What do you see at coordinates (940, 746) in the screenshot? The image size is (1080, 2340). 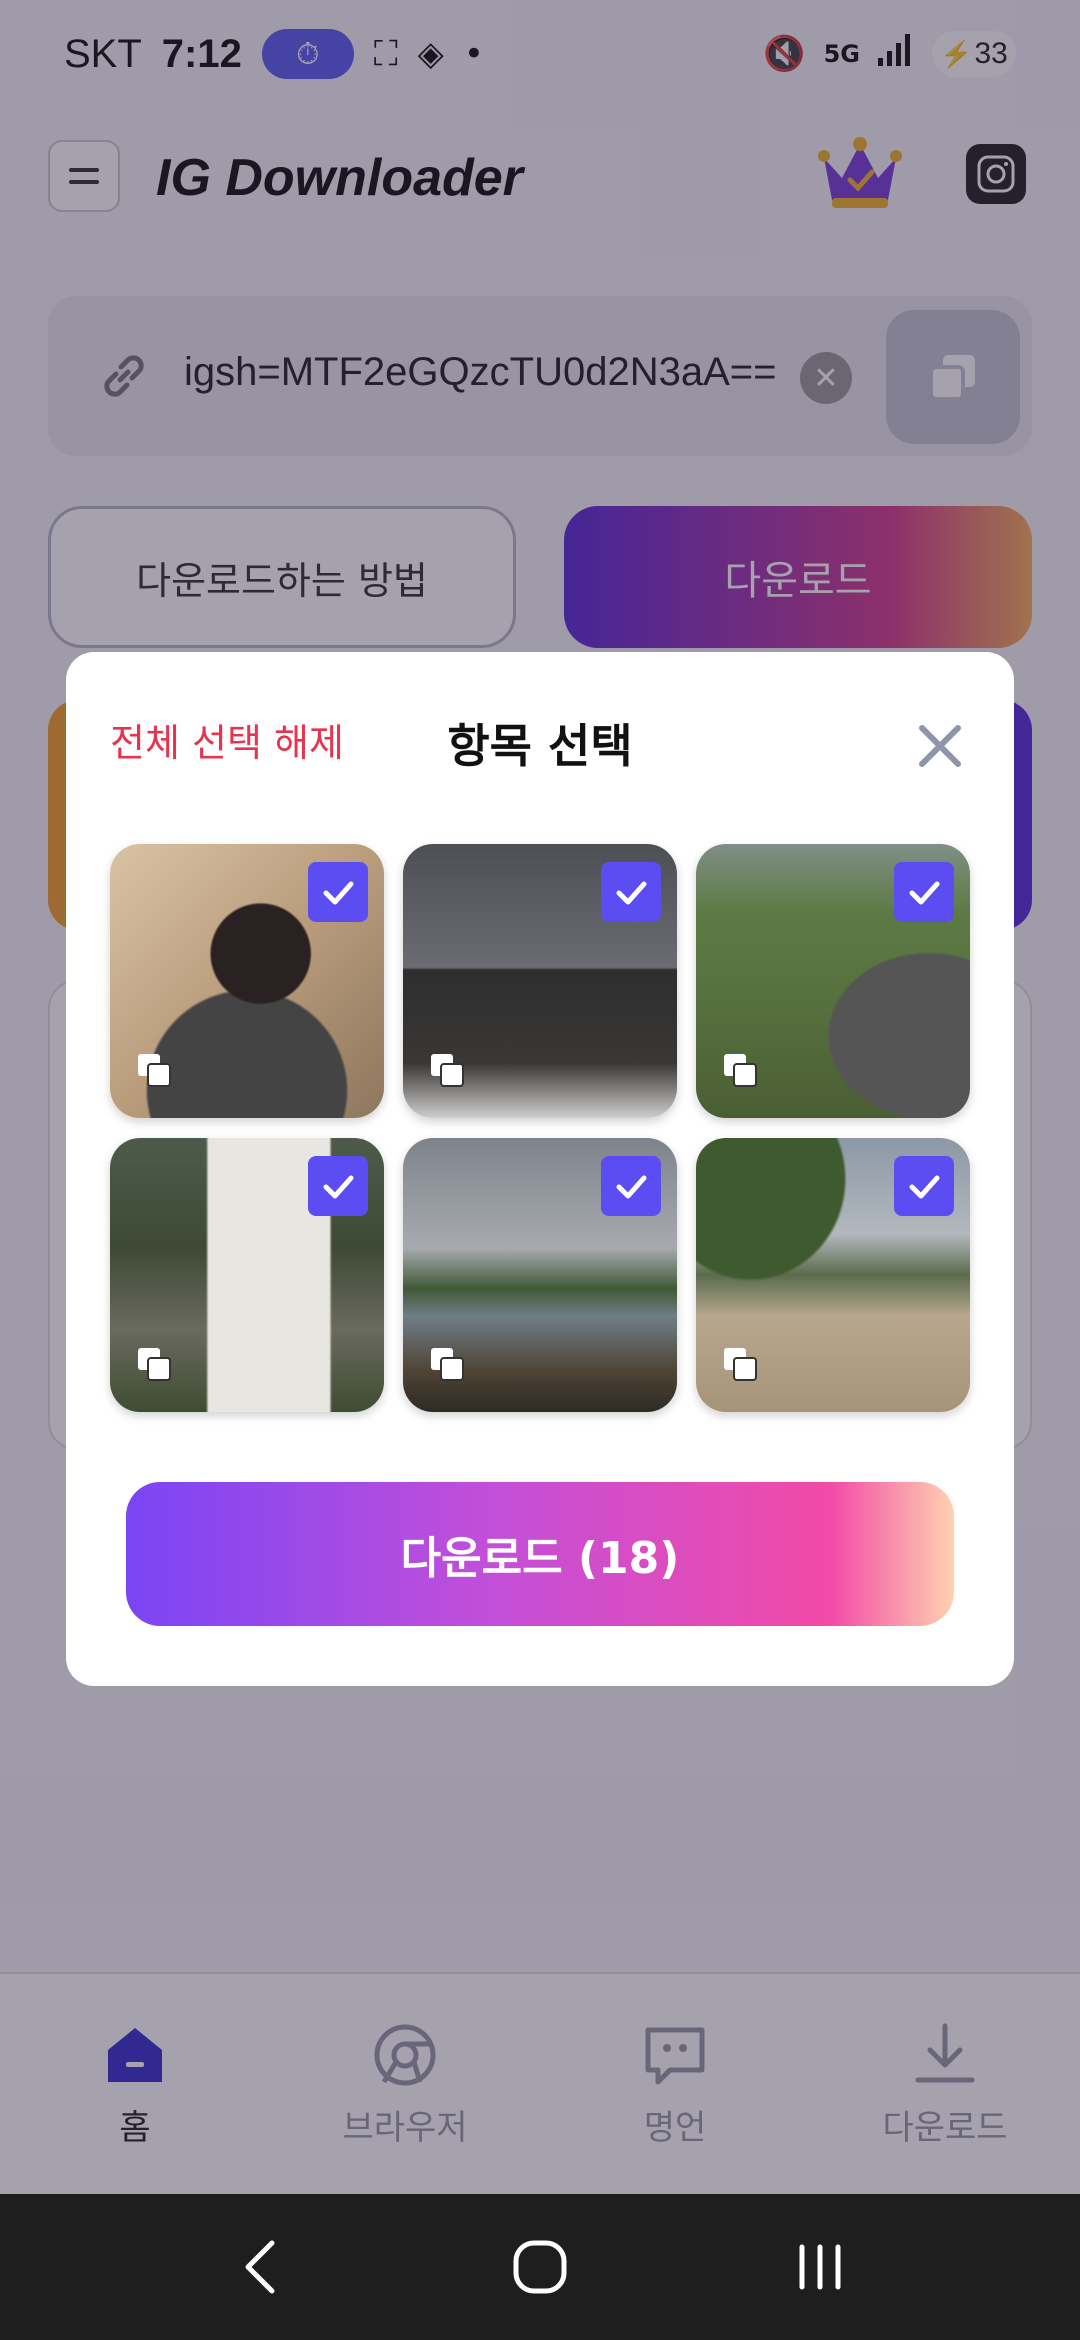 I see `close-icon` at bounding box center [940, 746].